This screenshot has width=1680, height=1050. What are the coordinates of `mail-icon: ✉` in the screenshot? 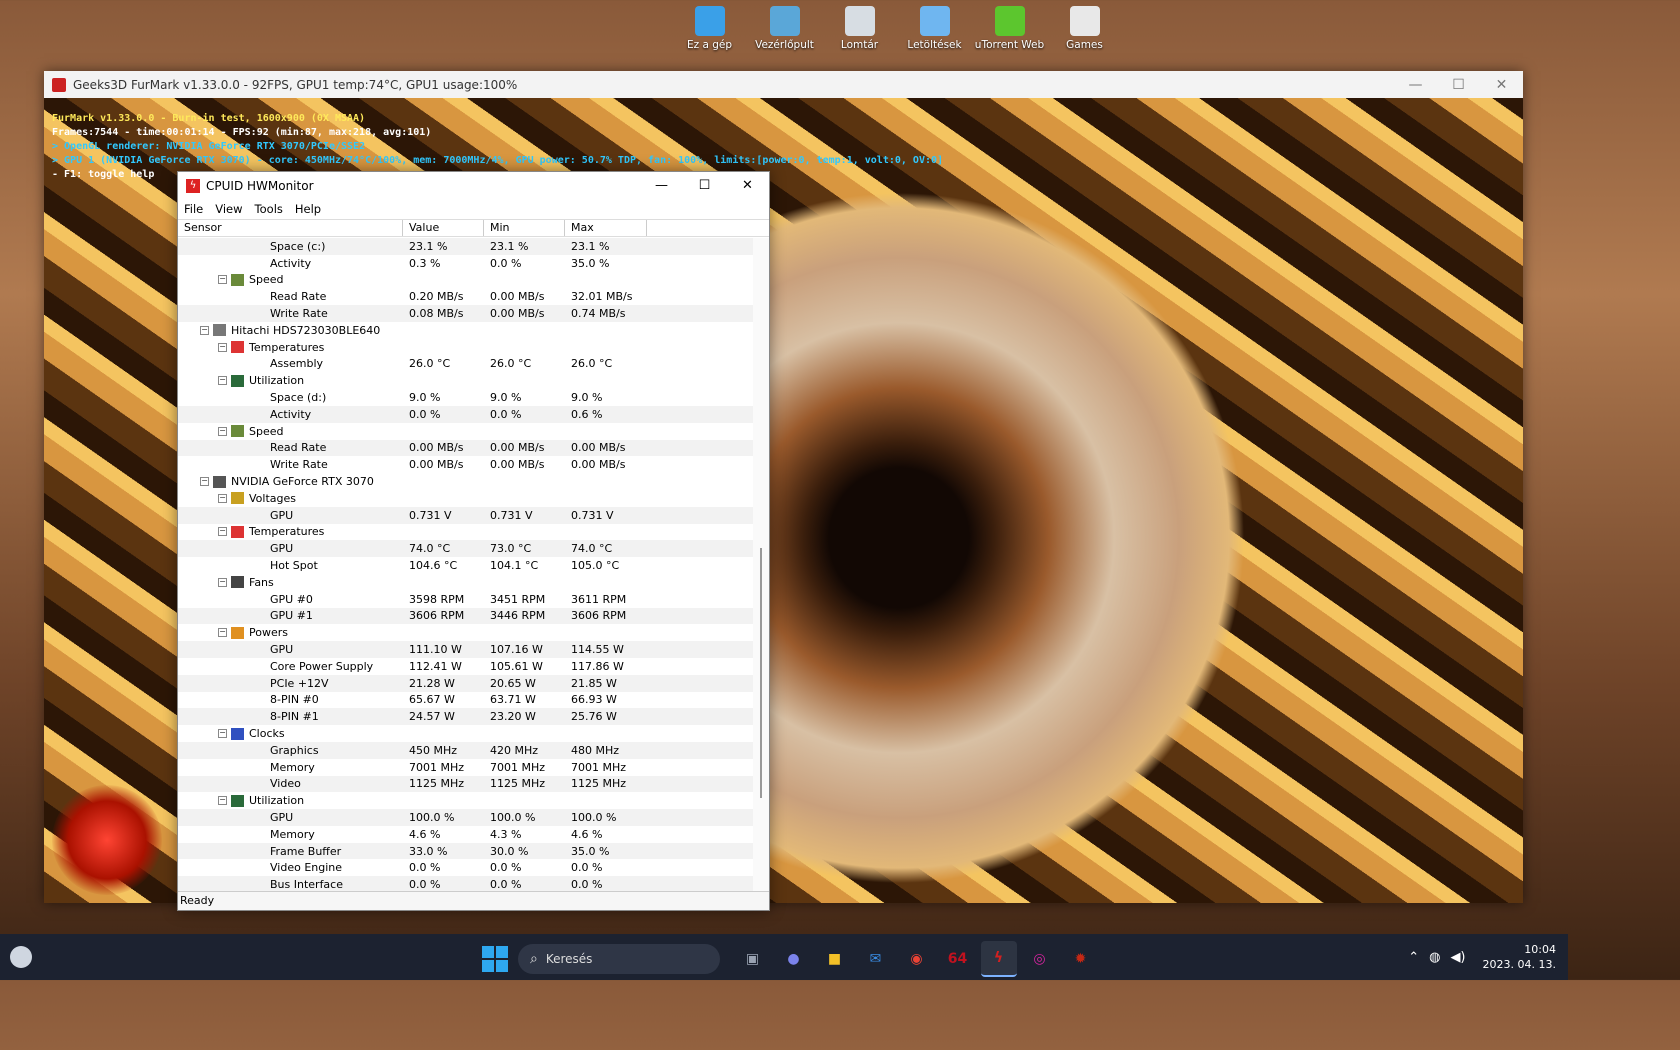 It's located at (876, 959).